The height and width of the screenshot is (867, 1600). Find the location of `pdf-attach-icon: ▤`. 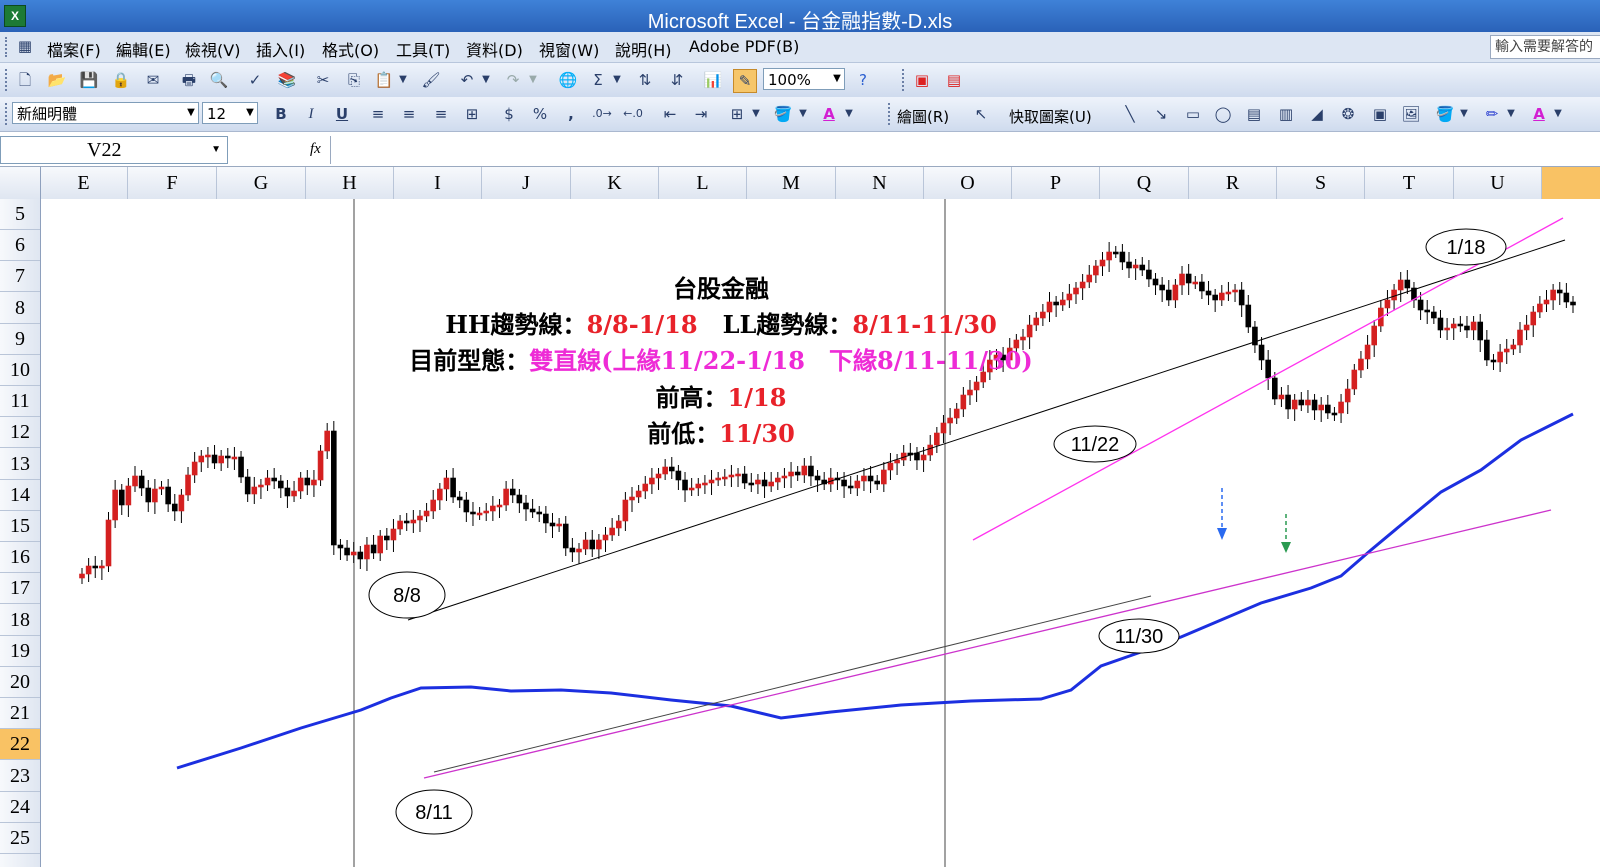

pdf-attach-icon: ▤ is located at coordinates (954, 80).